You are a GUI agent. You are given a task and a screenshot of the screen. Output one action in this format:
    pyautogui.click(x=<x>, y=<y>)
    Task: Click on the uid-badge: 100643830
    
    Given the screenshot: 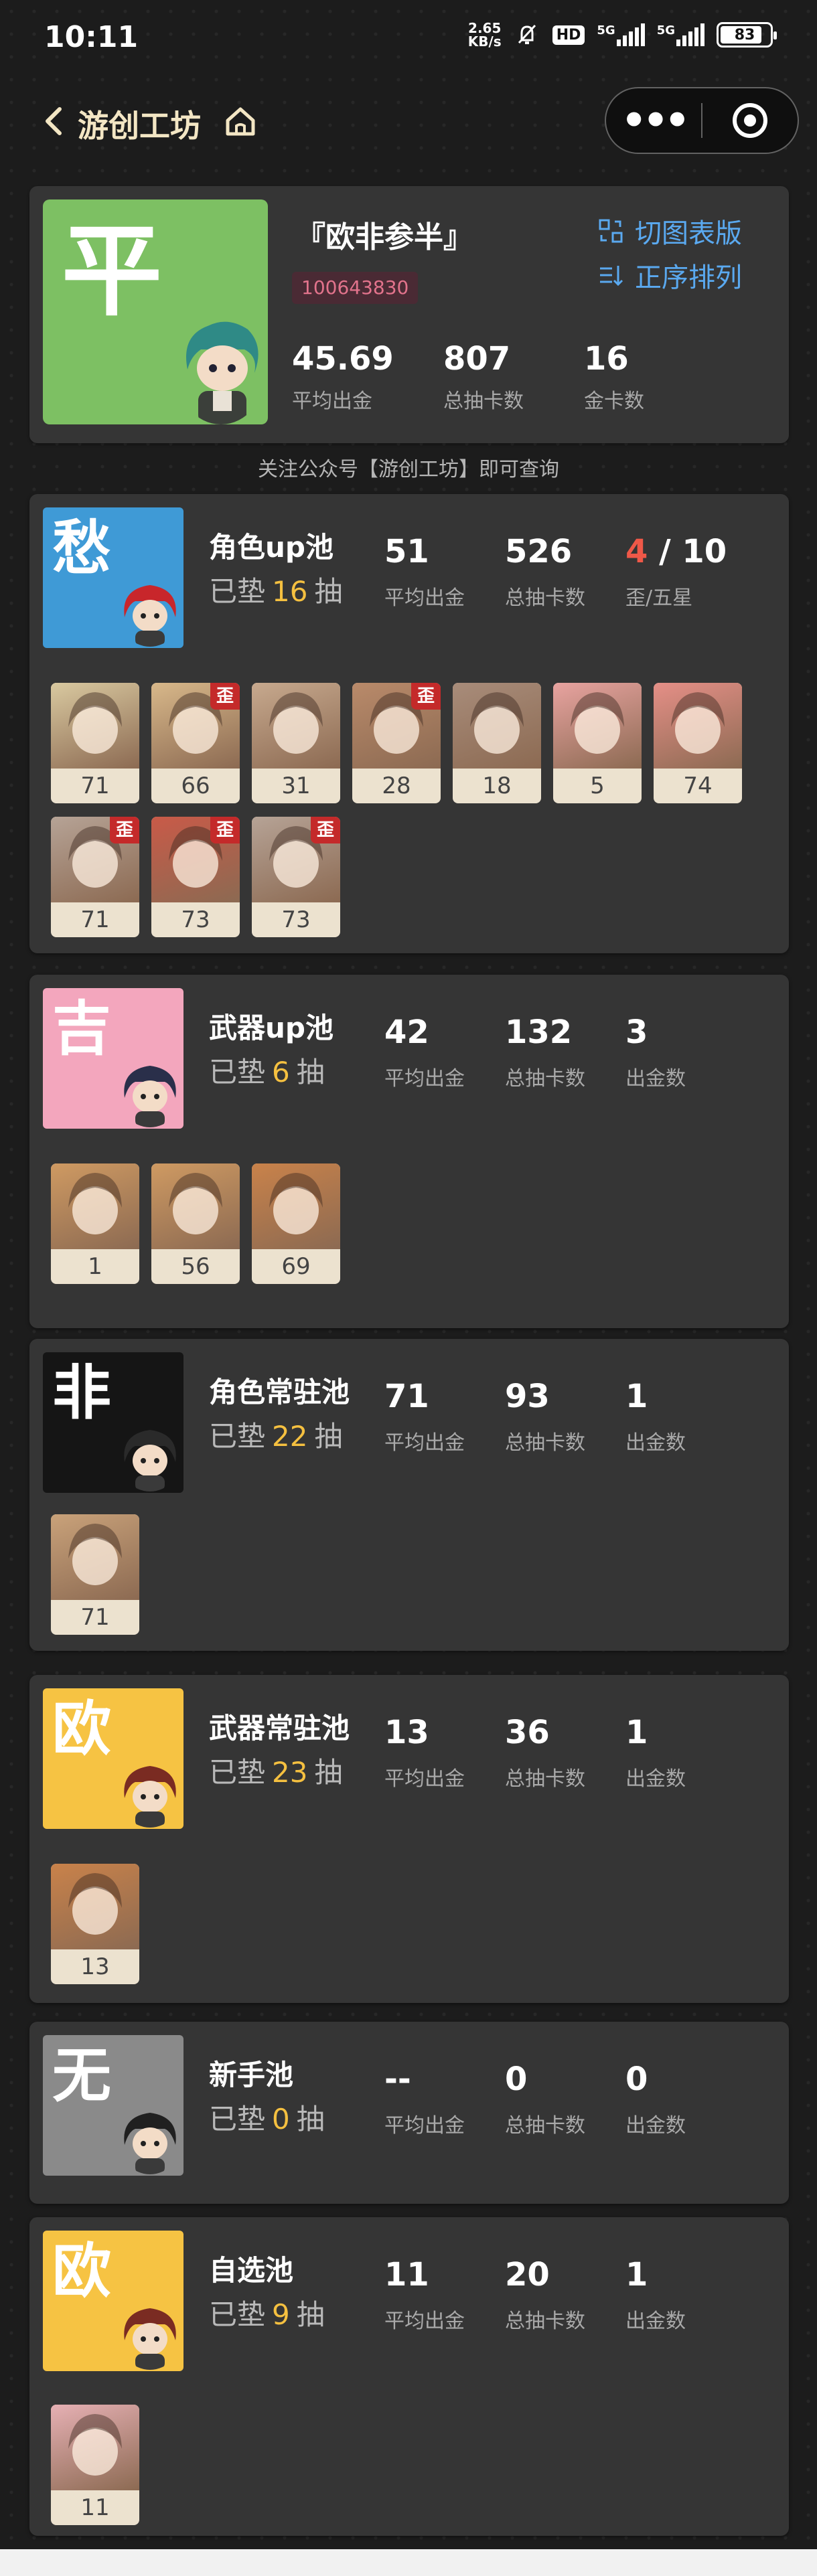 What is the action you would take?
    pyautogui.click(x=355, y=288)
    